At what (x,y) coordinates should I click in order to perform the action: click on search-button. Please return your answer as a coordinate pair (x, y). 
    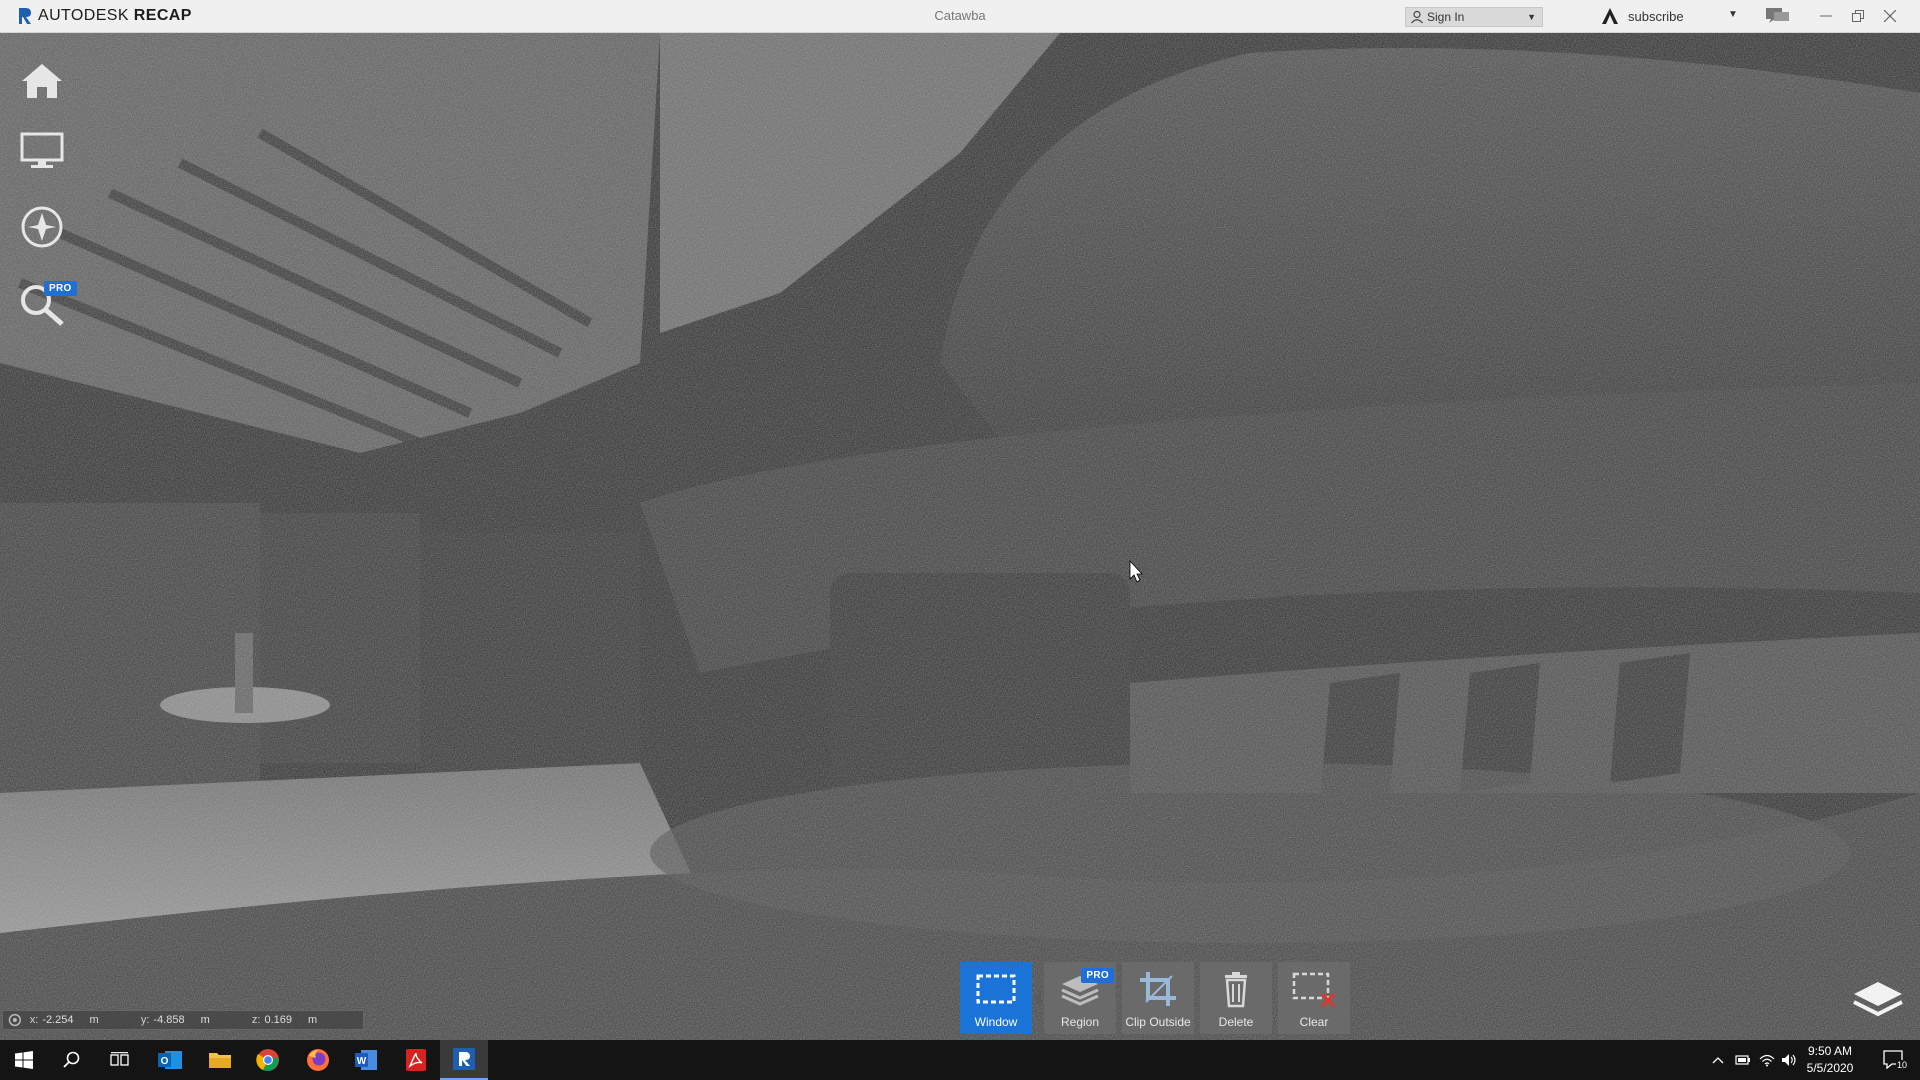
    Looking at the image, I should click on (72, 1060).